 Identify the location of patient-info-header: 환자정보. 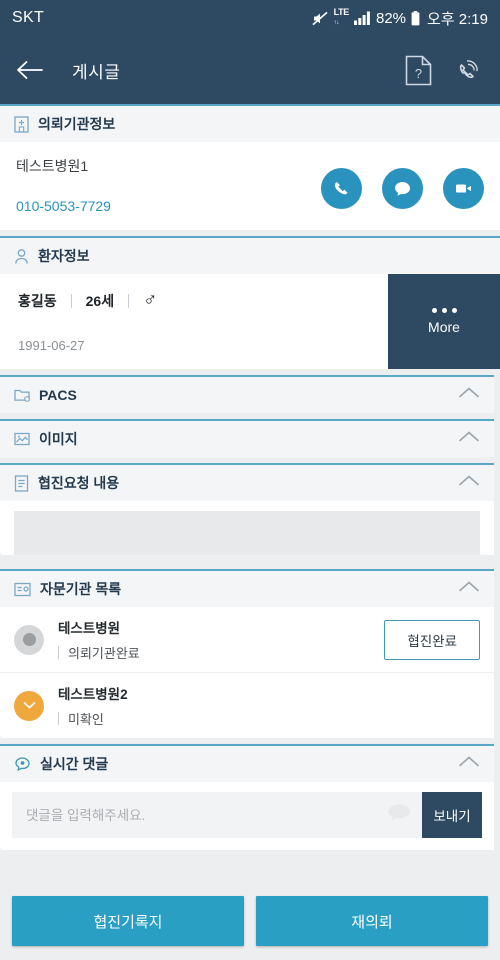
(250, 255).